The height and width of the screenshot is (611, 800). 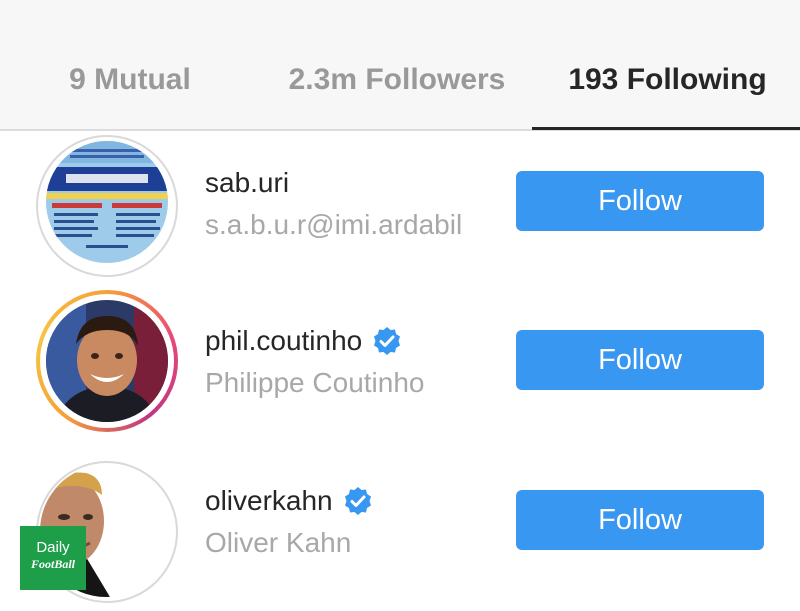 I want to click on active-tab-indicator, so click(x=666, y=128).